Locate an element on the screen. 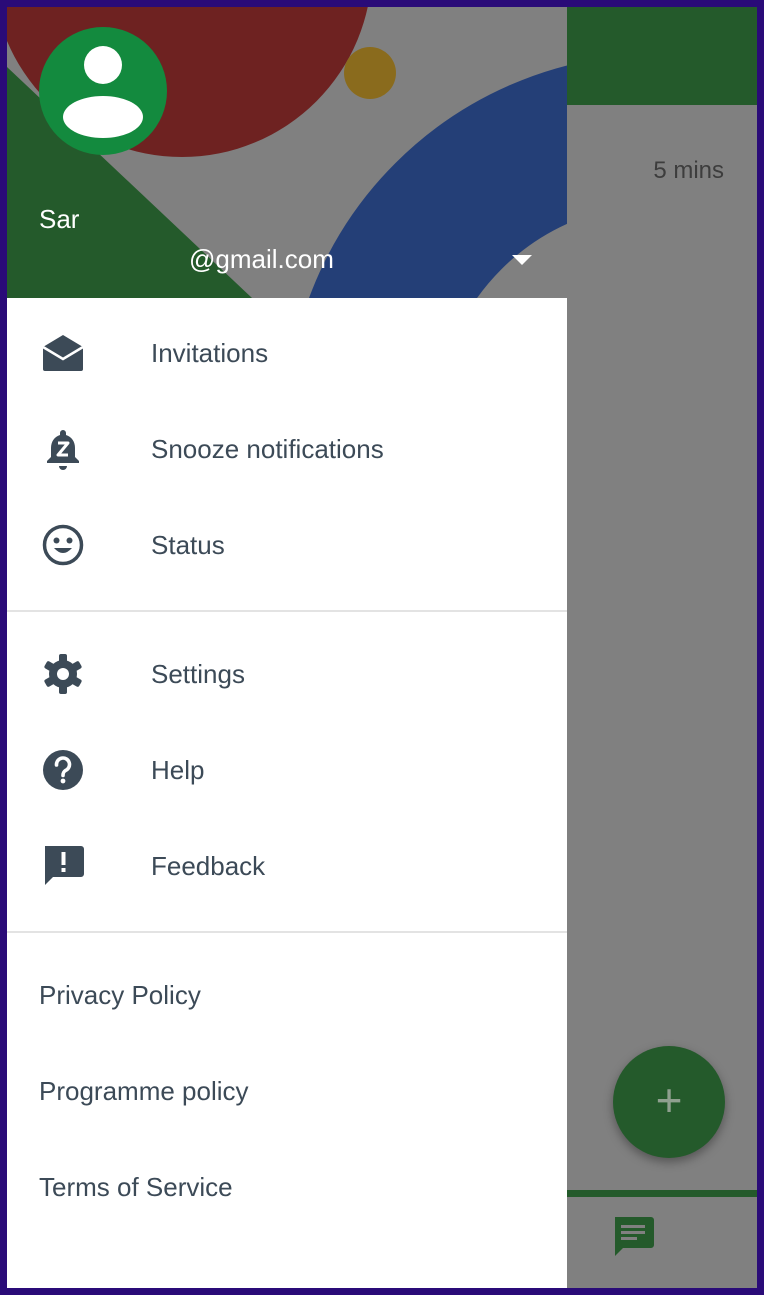  link-label: Programme policy is located at coordinates (144, 1090).